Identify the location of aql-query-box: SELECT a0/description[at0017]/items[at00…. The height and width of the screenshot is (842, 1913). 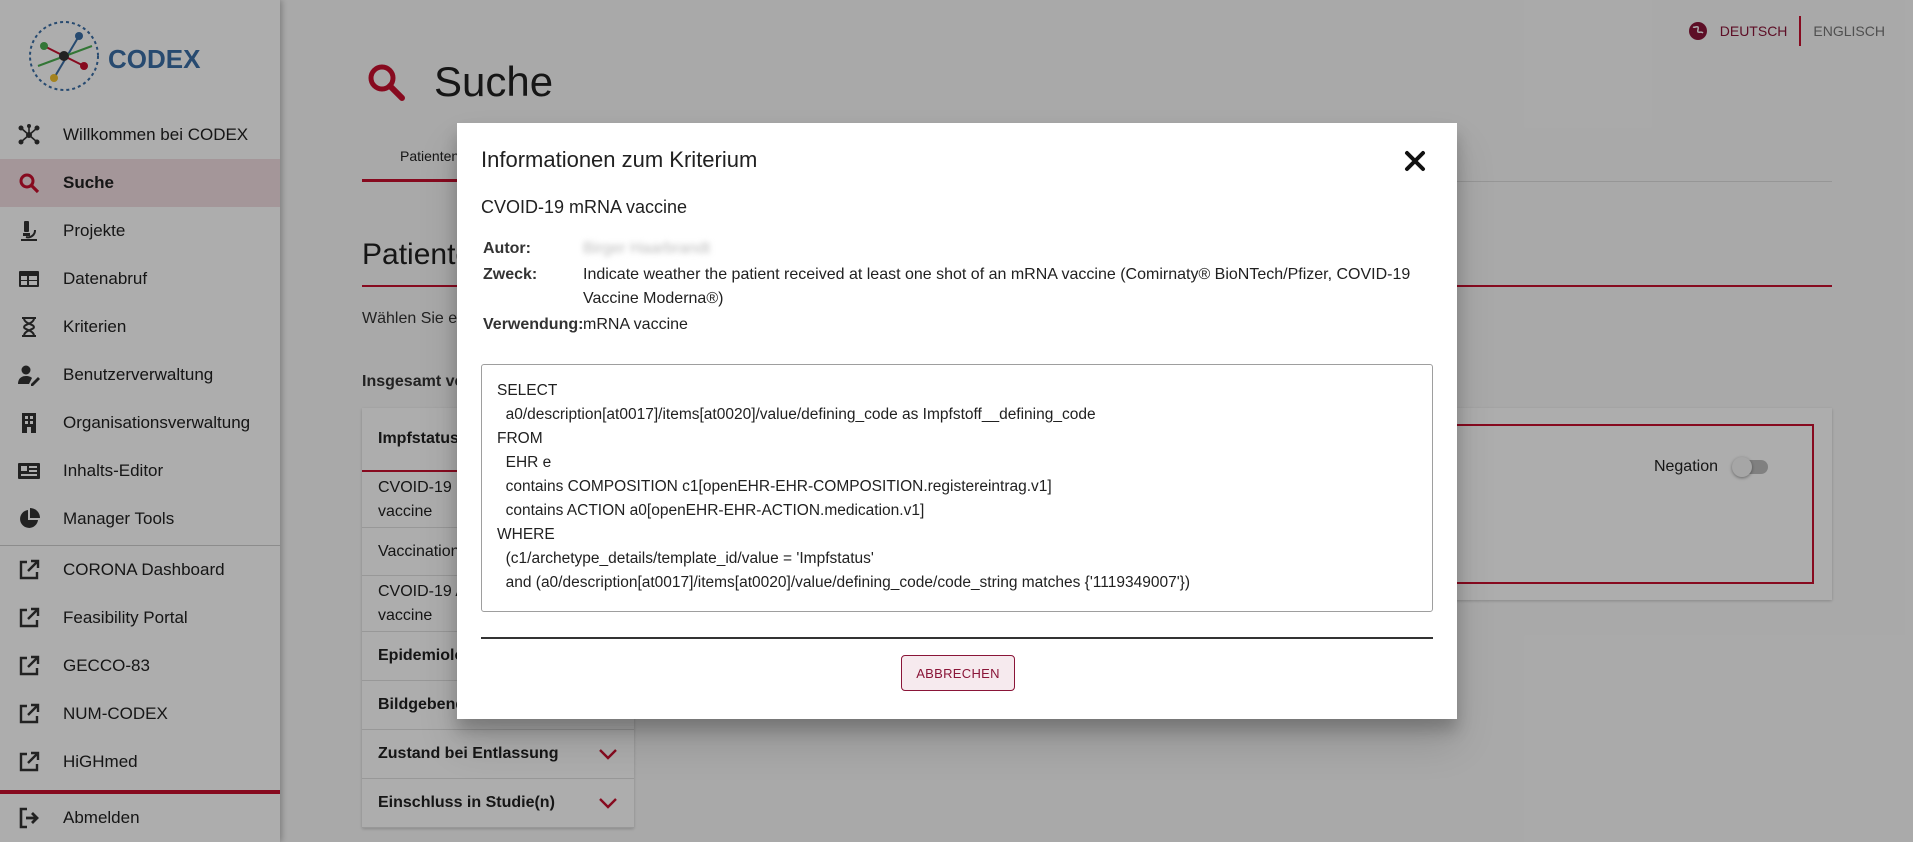
(957, 488).